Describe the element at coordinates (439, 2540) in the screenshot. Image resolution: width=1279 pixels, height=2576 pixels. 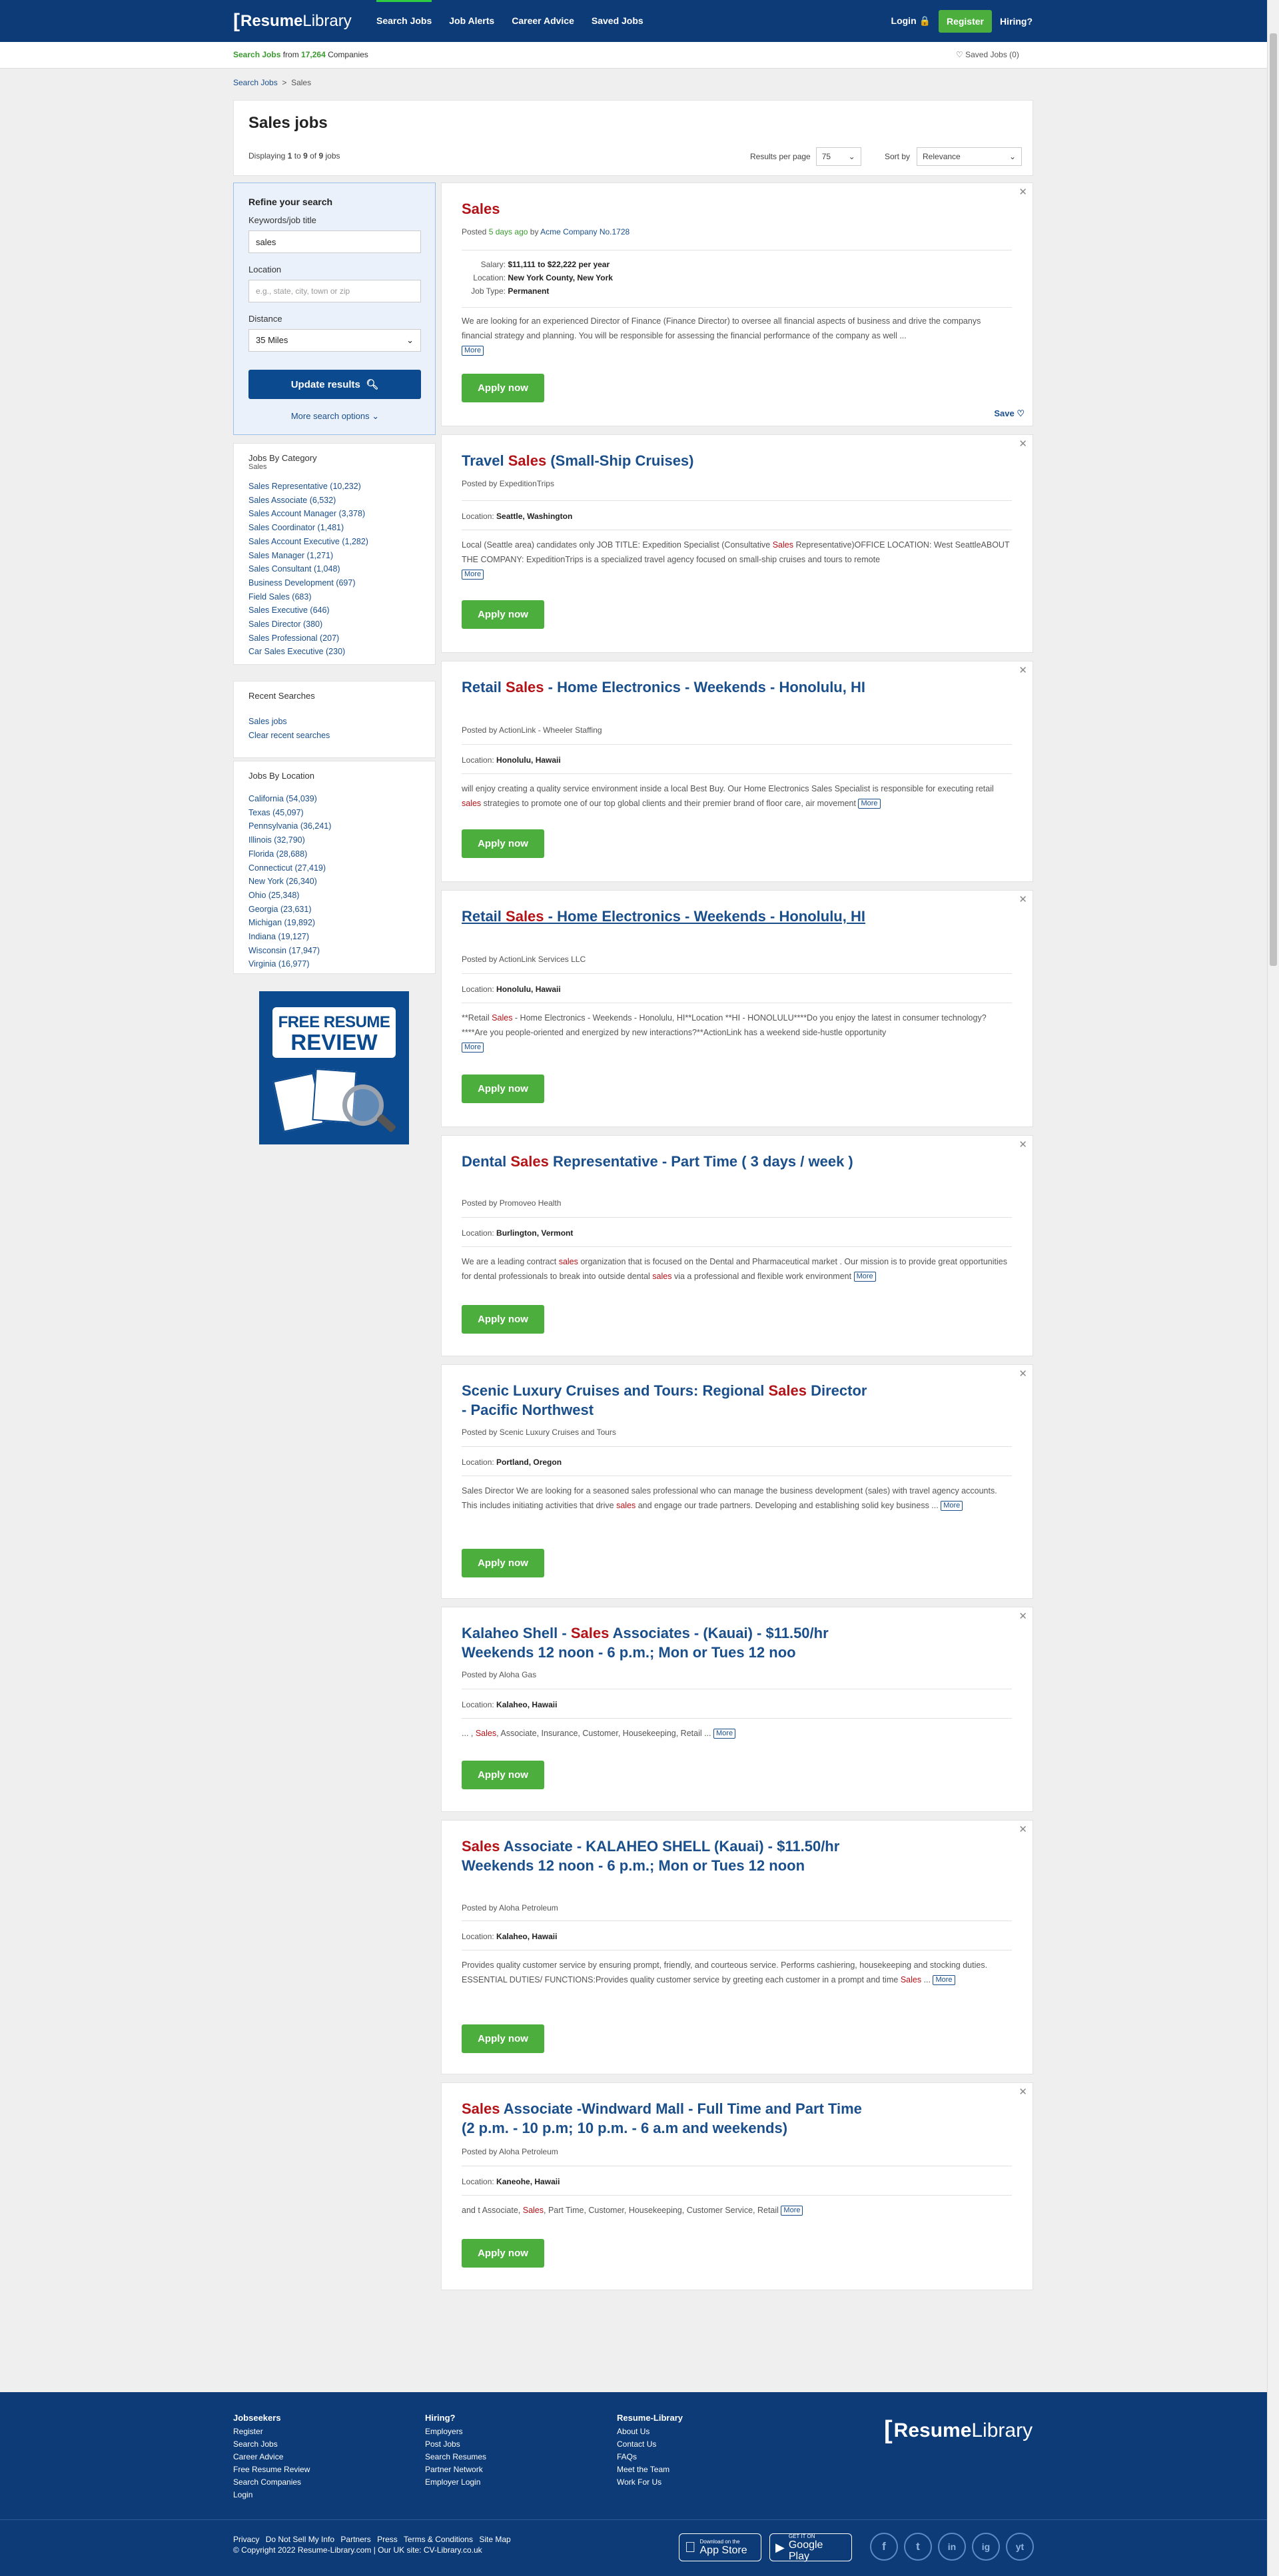
I see `footer-bottom-link: Terms & Conditions` at that location.